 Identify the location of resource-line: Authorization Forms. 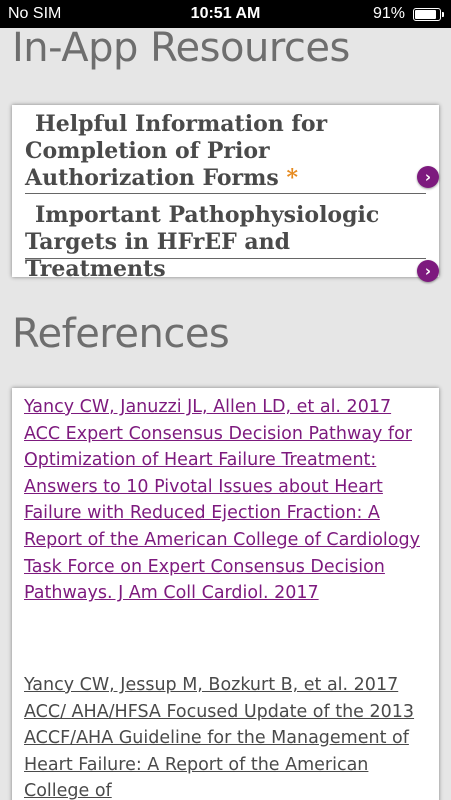
(152, 178).